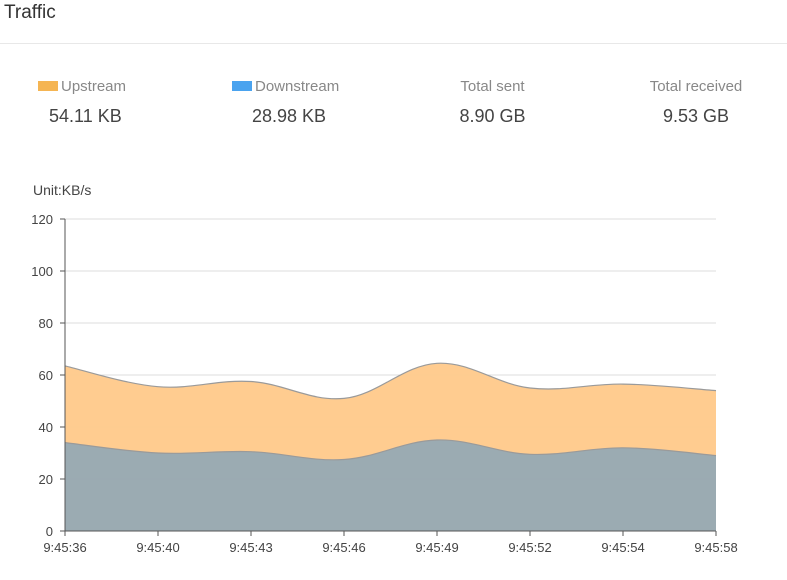 The width and height of the screenshot is (787, 580). Describe the element at coordinates (696, 101) in the screenshot. I see `total-received-stat: Total received 9.53 GB` at that location.